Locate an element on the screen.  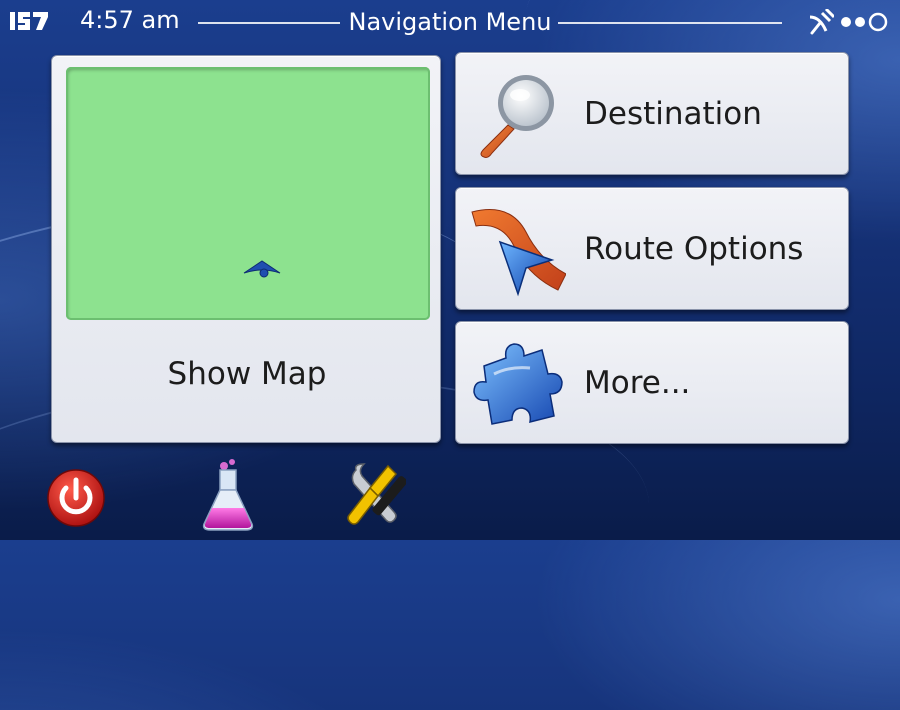
gps-satellite-icon is located at coordinates (821, 22).